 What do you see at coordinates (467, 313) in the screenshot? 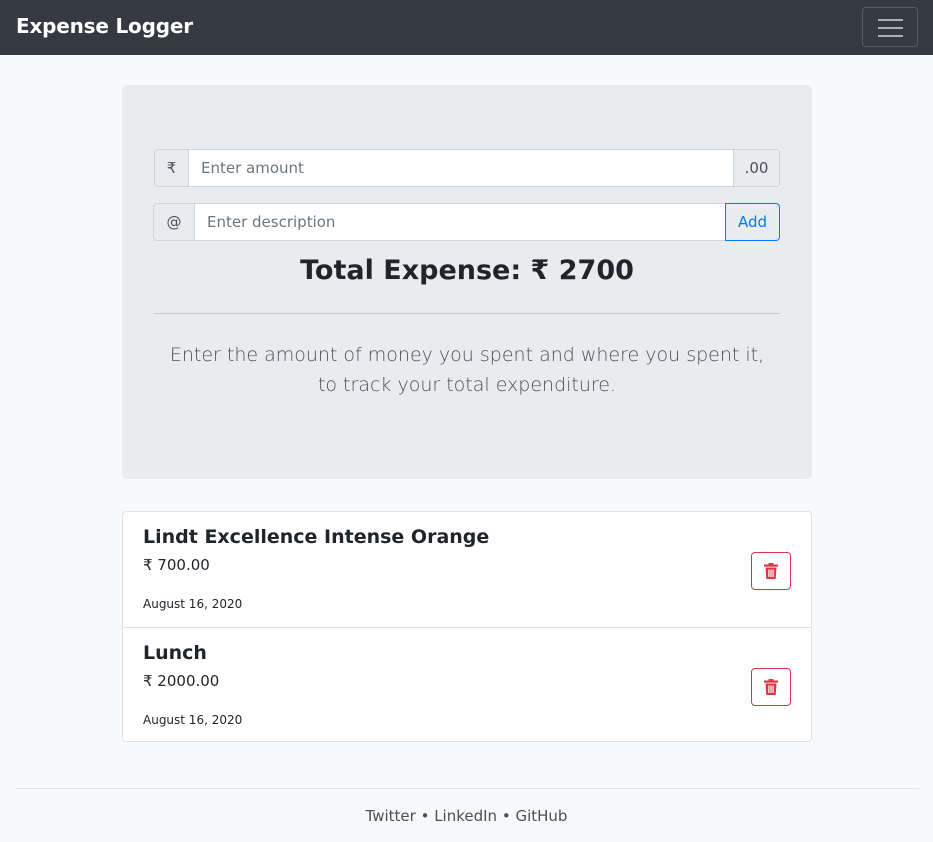
I see `divider` at bounding box center [467, 313].